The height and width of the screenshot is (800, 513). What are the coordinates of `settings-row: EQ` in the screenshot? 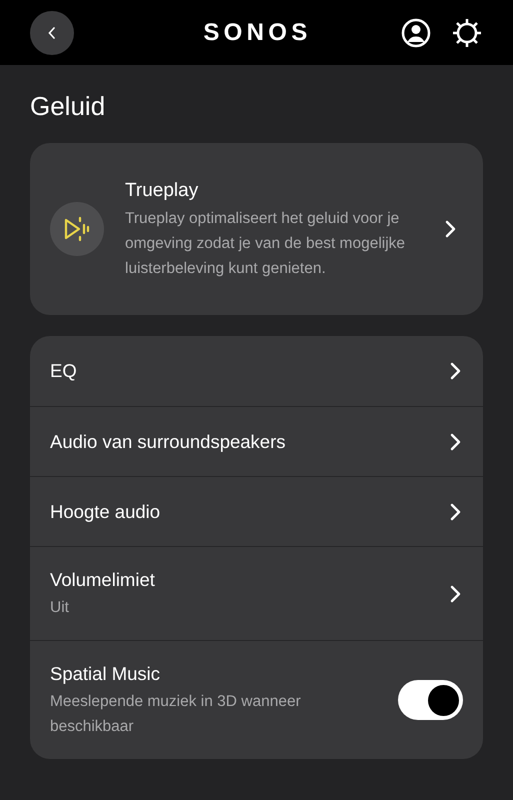 It's located at (256, 371).